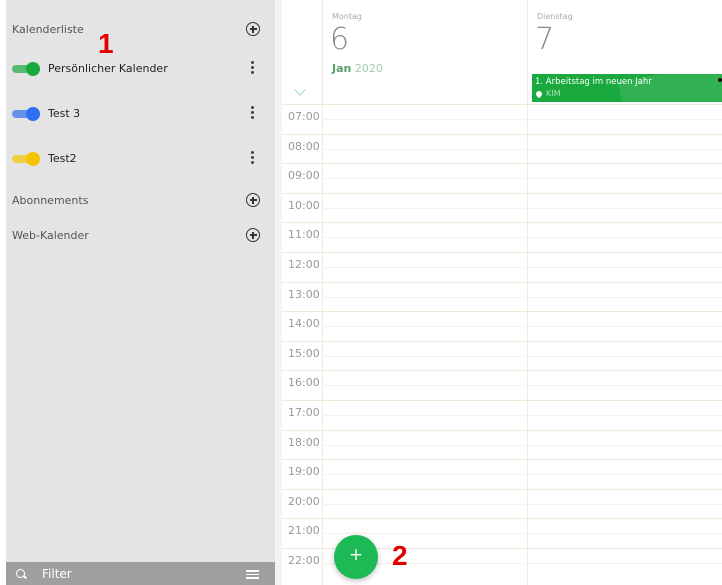 The width and height of the screenshot is (722, 585). Describe the element at coordinates (108, 68) in the screenshot. I see `calendar-label: Persönlicher Kalender` at that location.